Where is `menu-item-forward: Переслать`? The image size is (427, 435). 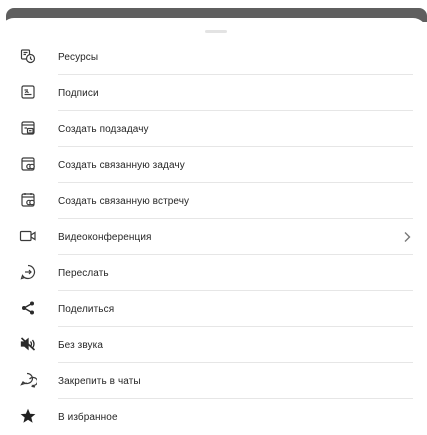 menu-item-forward: Переслать is located at coordinates (213, 273).